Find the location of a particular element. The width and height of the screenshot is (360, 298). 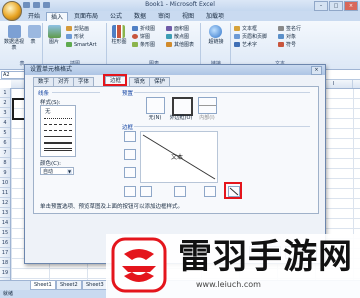

row-header: 4 is located at coordinates (5, 123).